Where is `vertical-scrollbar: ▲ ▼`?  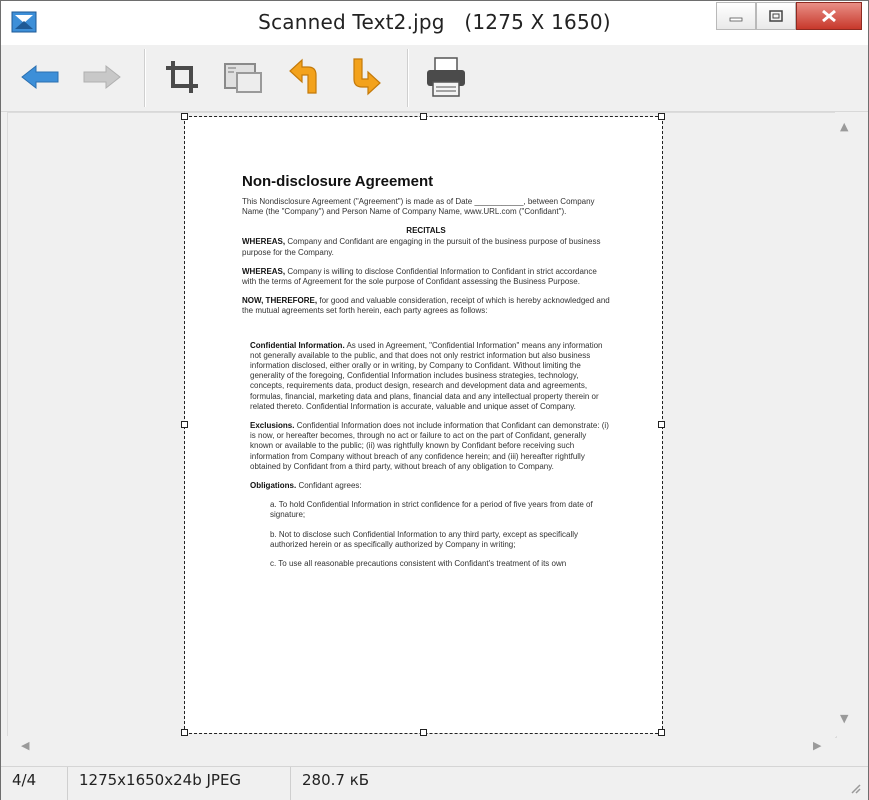 vertical-scrollbar: ▲ ▼ is located at coordinates (845, 424).